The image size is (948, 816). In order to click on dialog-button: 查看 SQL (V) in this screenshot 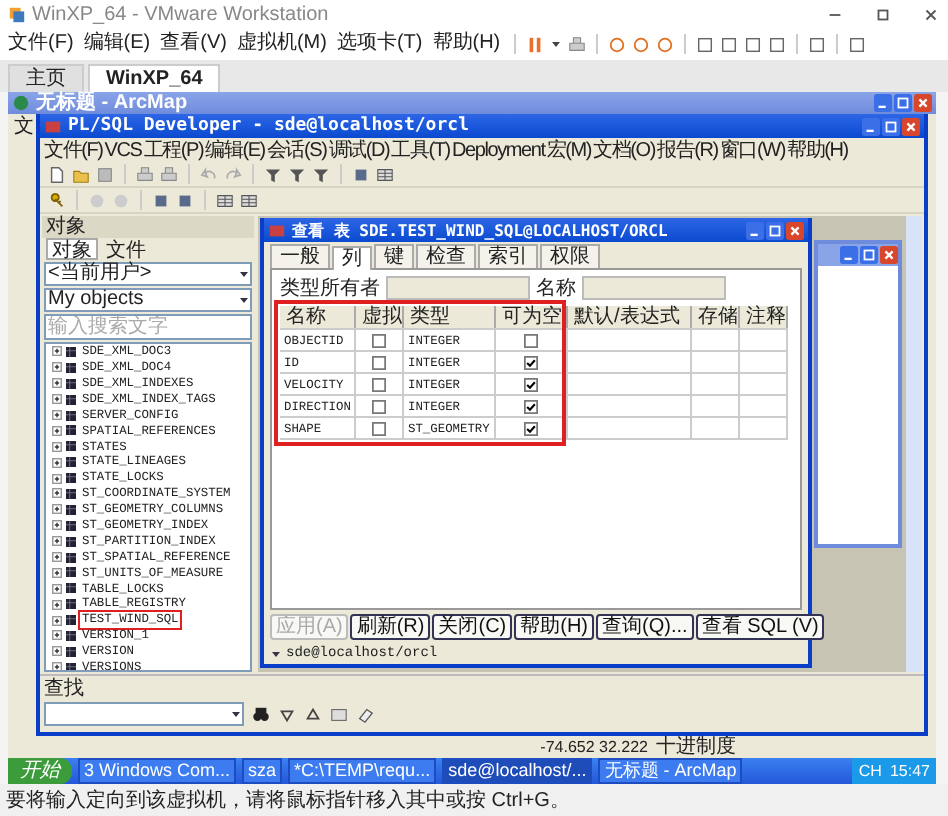, I will do `click(760, 627)`.